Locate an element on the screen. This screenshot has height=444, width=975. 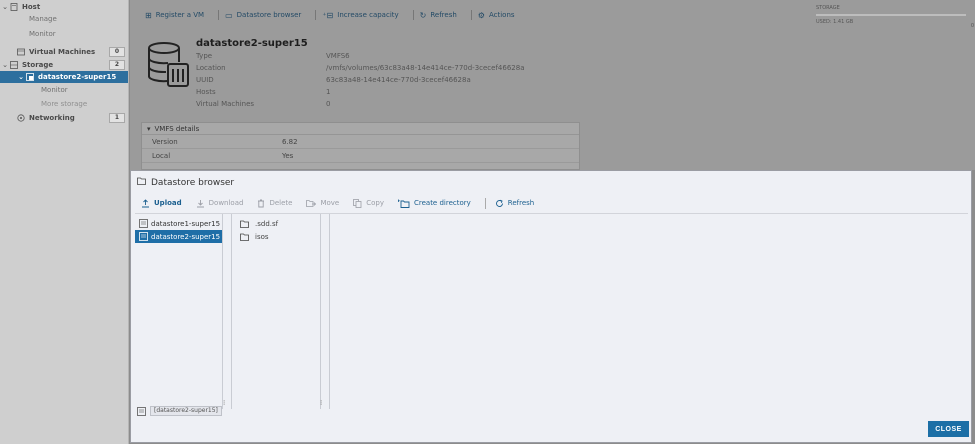
nav-label: Manage is located at coordinates (43, 19).